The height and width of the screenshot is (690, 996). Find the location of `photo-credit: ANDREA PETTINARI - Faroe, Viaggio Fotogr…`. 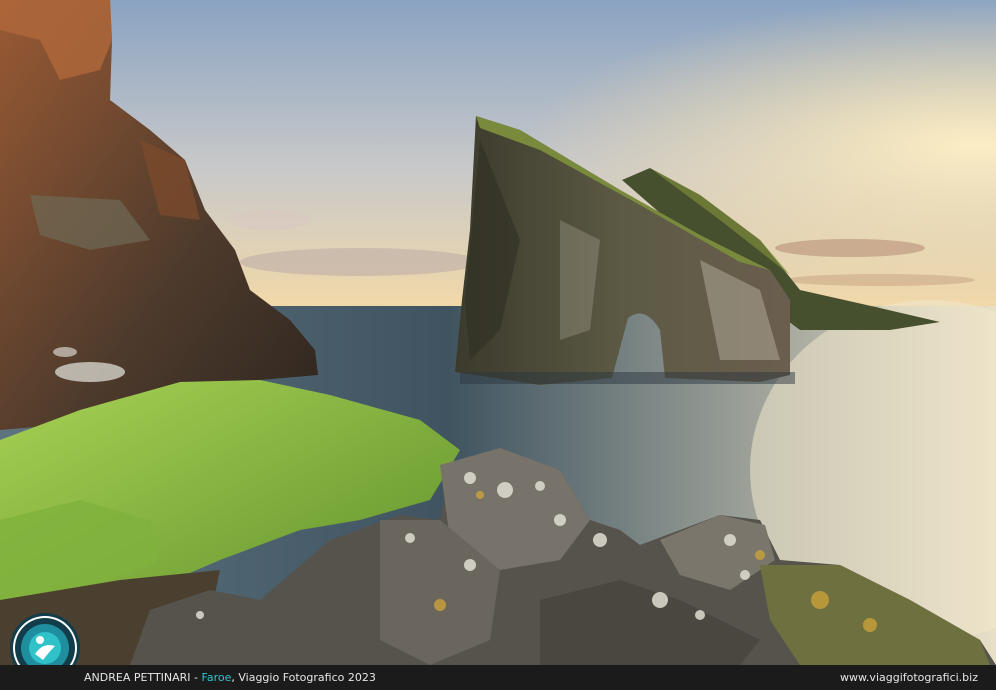

photo-credit: ANDREA PETTINARI - Faroe, Viaggio Fotogr… is located at coordinates (230, 677).